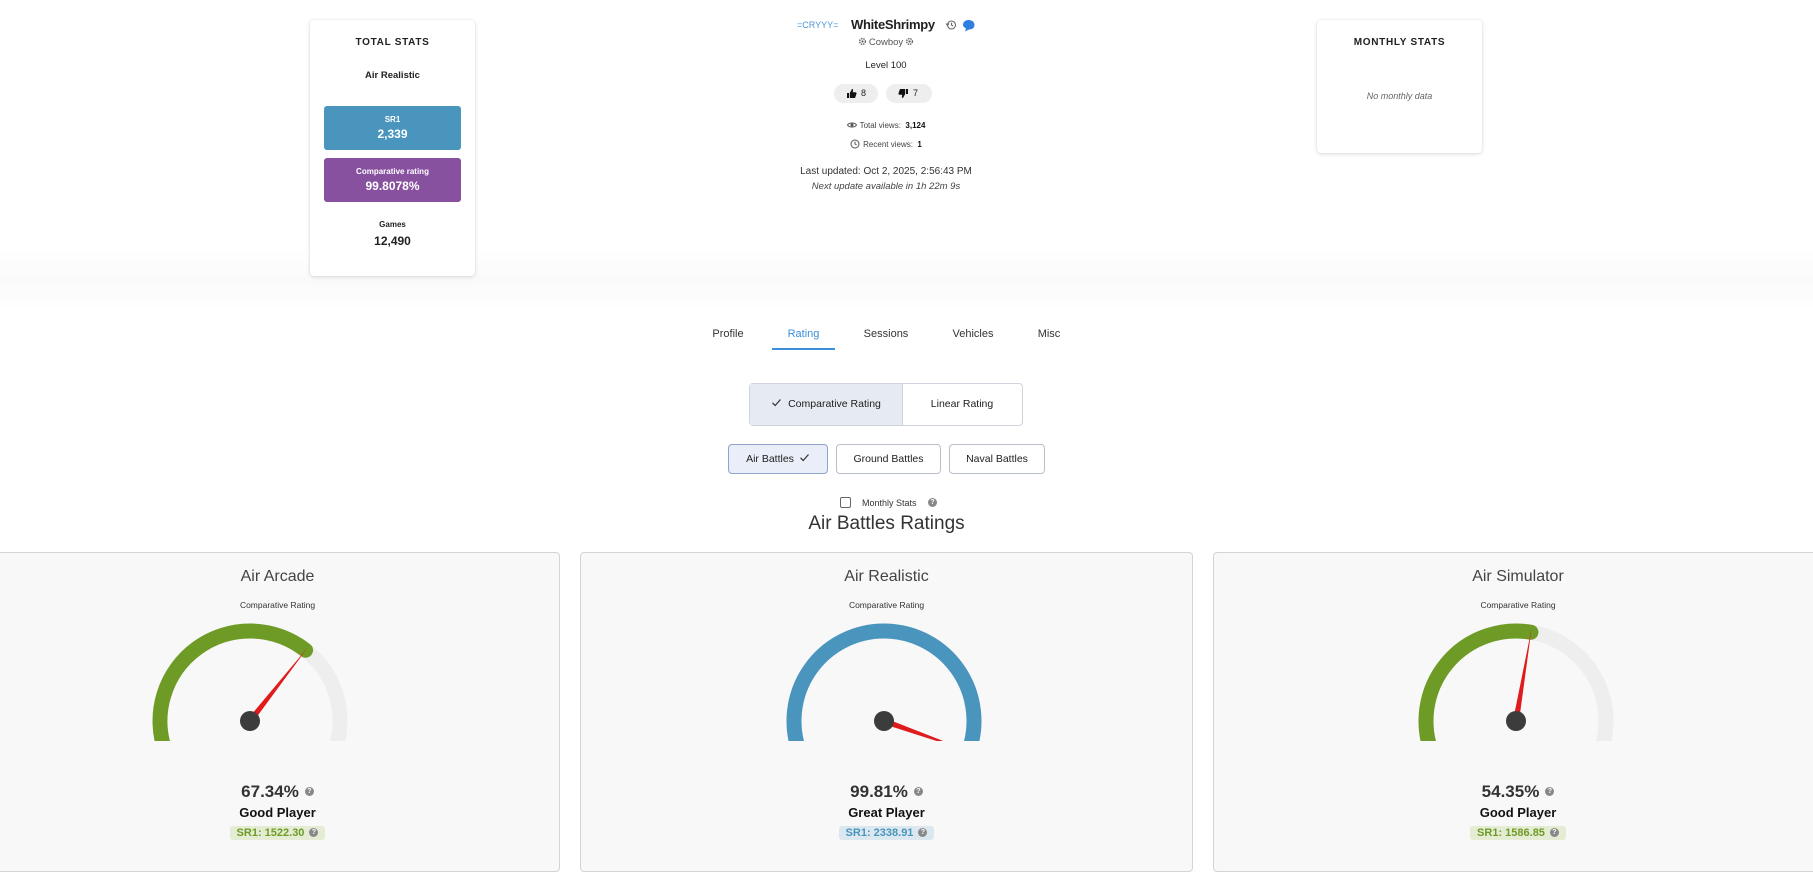 Image resolution: width=1813 pixels, height=872 pixels. I want to click on gauge-sr-badge: SR1: 2338.91, so click(886, 833).